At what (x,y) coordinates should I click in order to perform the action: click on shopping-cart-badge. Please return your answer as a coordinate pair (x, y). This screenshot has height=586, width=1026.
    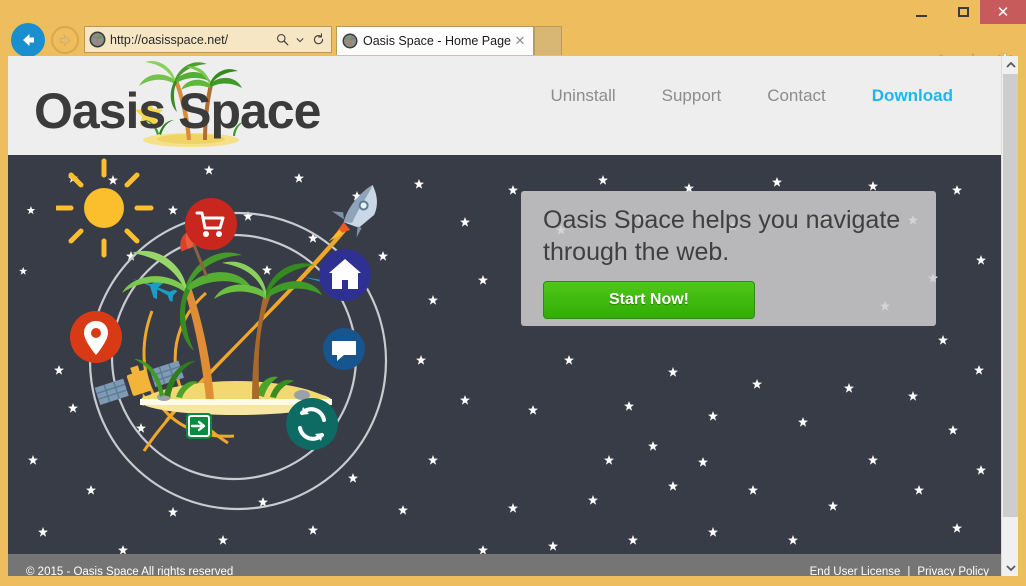
    Looking at the image, I should click on (211, 224).